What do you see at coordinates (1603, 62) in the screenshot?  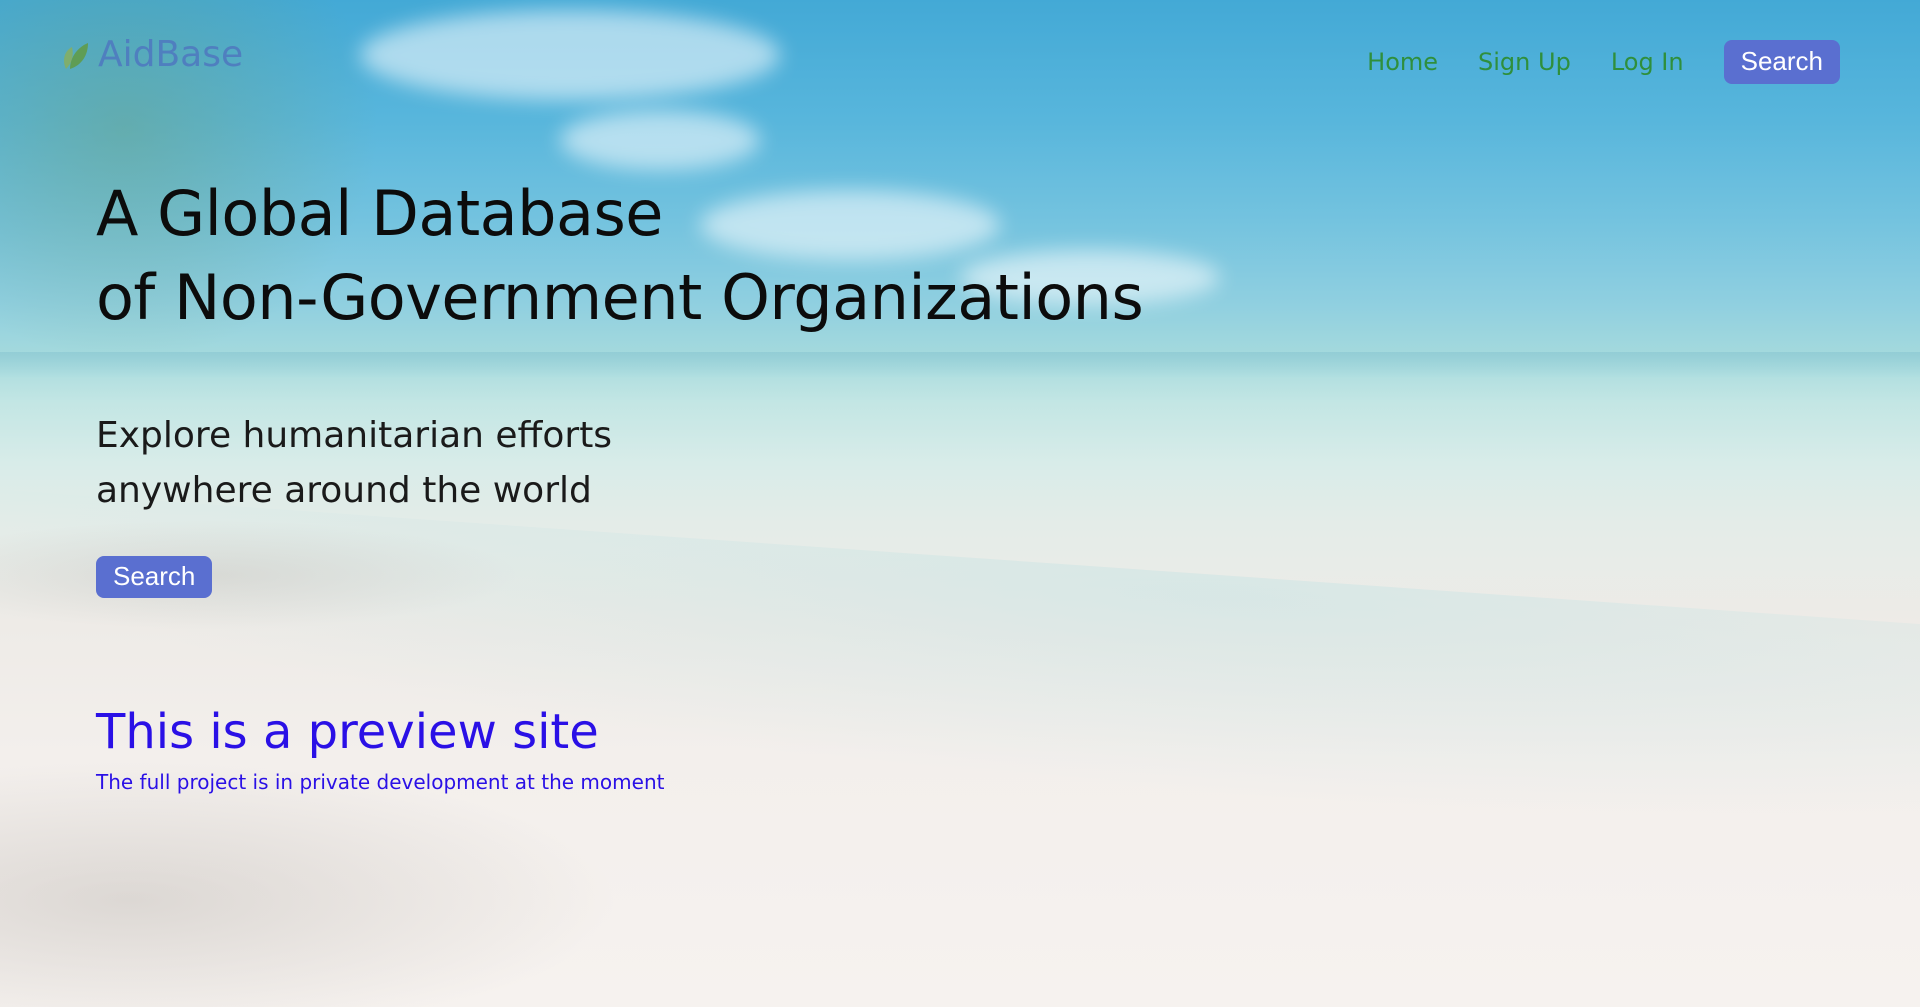 I see `nav-links: Home Sign Up Log In Search` at bounding box center [1603, 62].